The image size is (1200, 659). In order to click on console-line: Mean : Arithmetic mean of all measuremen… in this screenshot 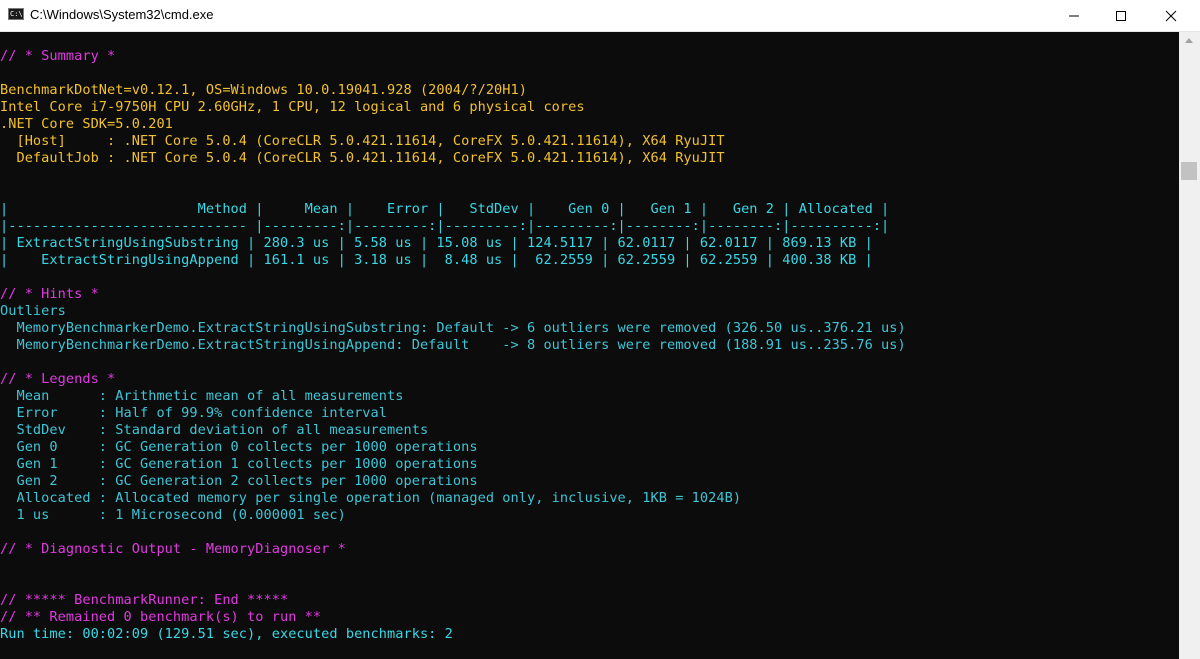, I will do `click(202, 396)`.